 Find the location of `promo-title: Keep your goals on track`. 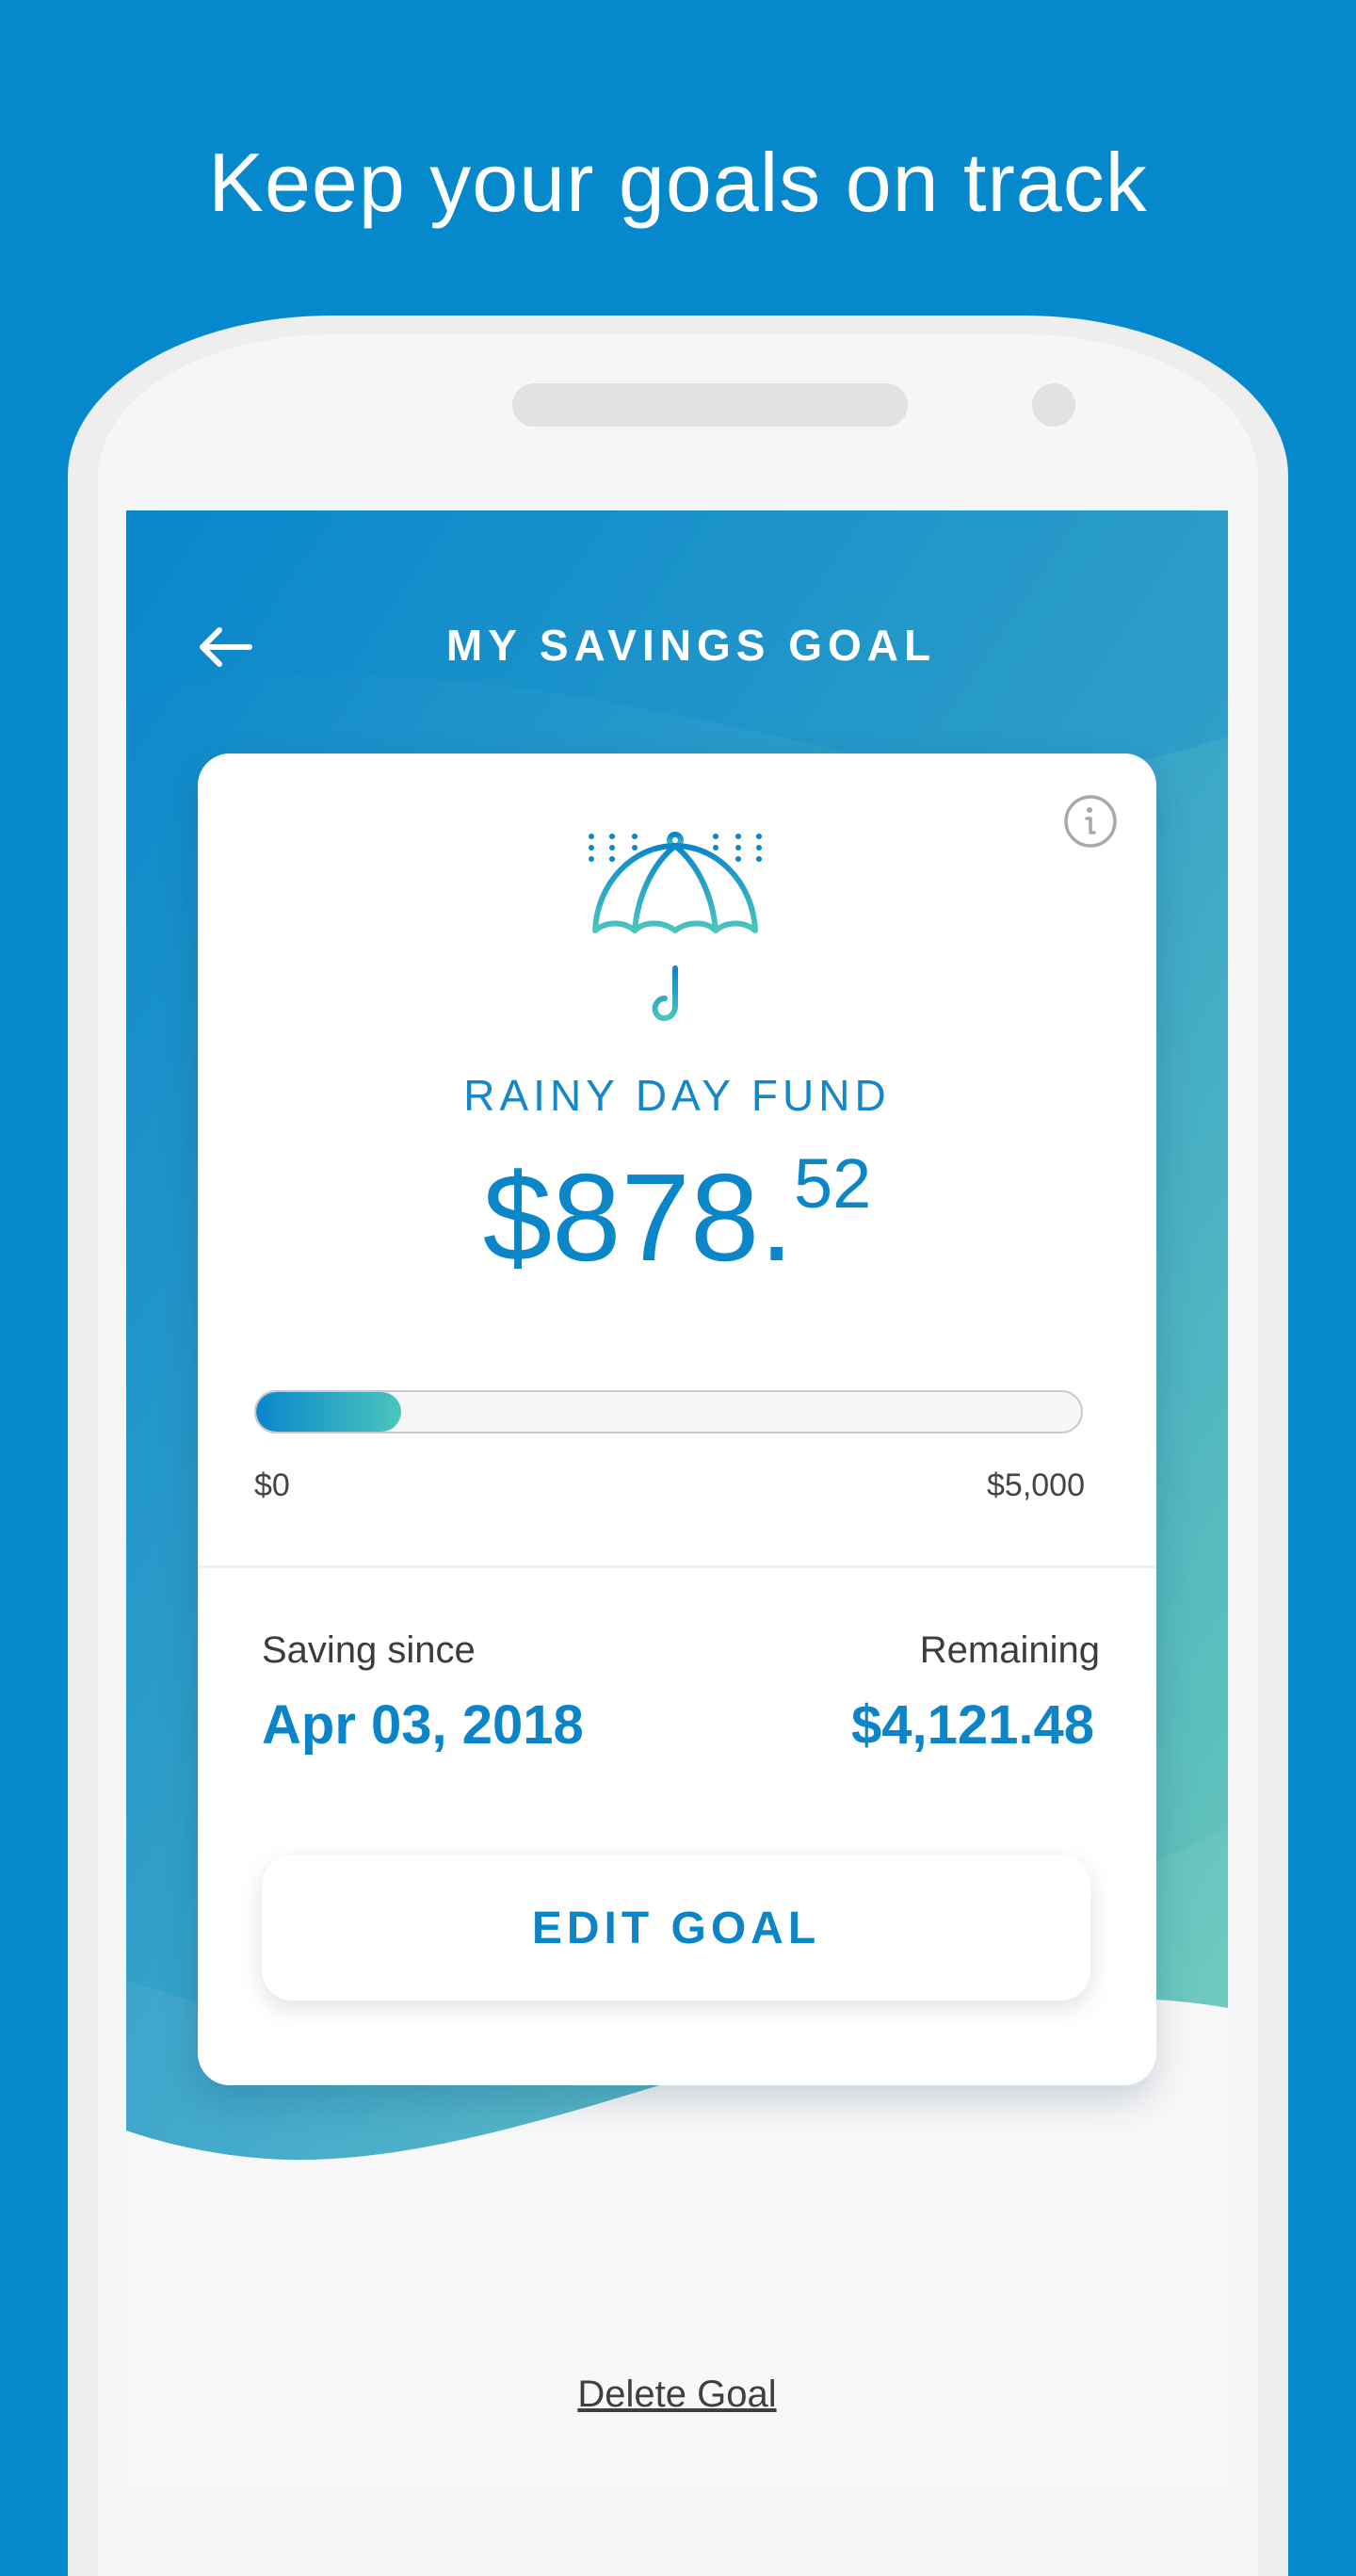

promo-title: Keep your goals on track is located at coordinates (678, 182).